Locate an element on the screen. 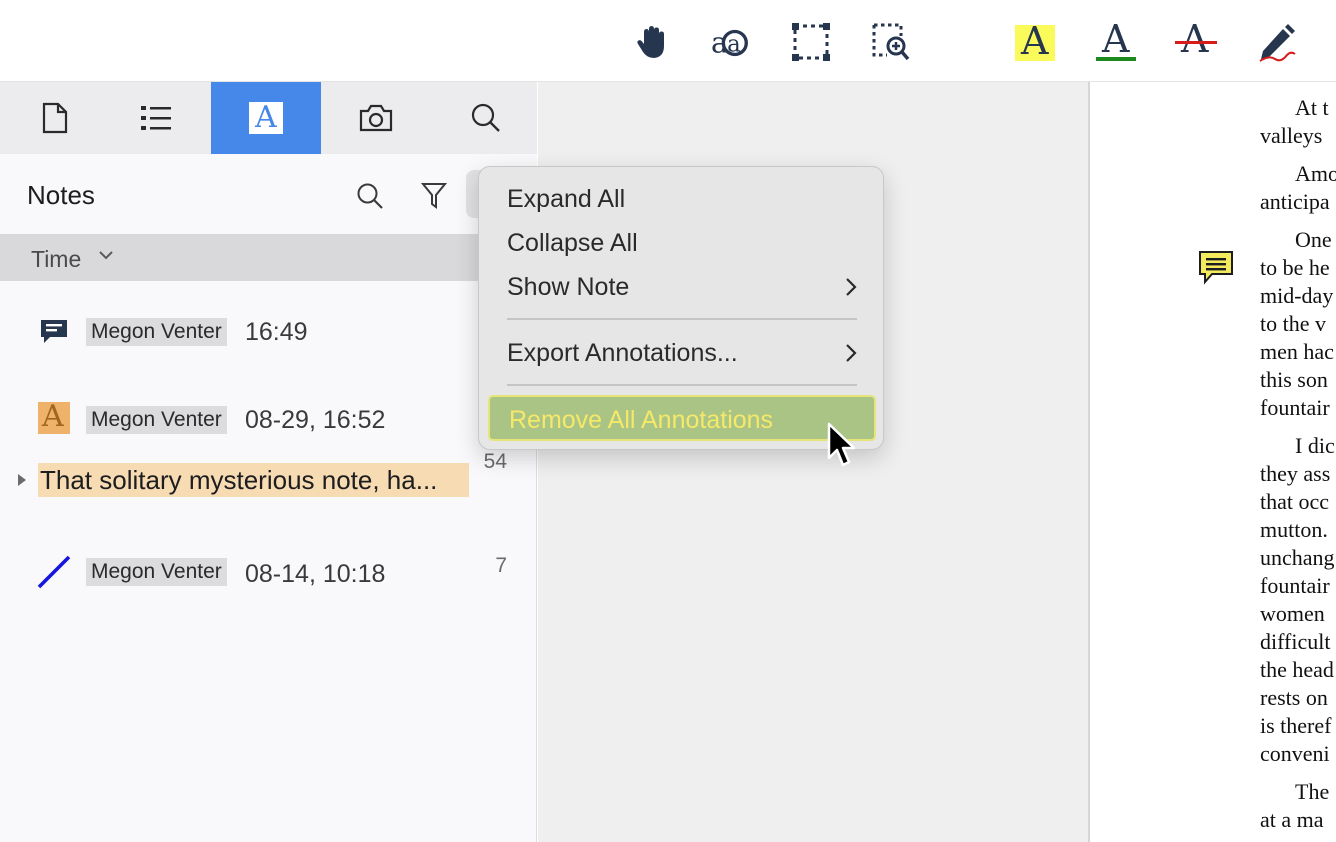 The image size is (1336, 842). text-select-icon: a a is located at coordinates (729, 43).